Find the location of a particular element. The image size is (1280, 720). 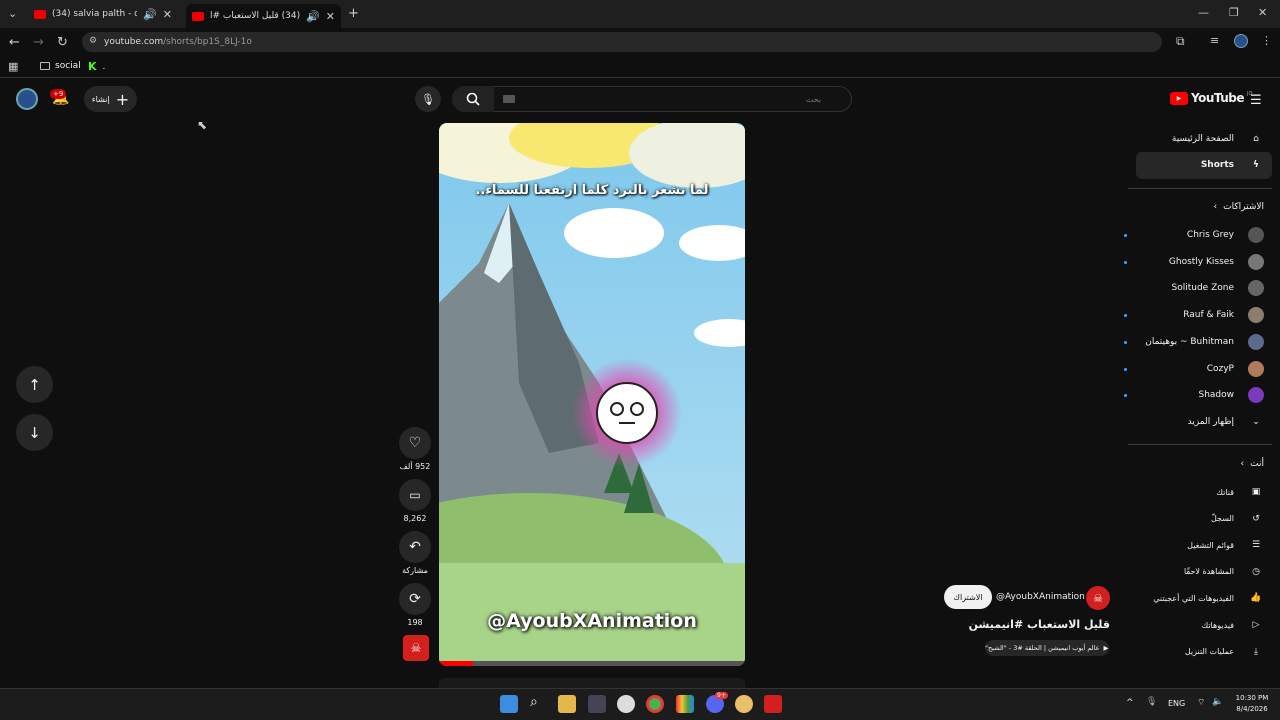

sidebar-item-label: فيديوهاتك is located at coordinates (1217, 625).